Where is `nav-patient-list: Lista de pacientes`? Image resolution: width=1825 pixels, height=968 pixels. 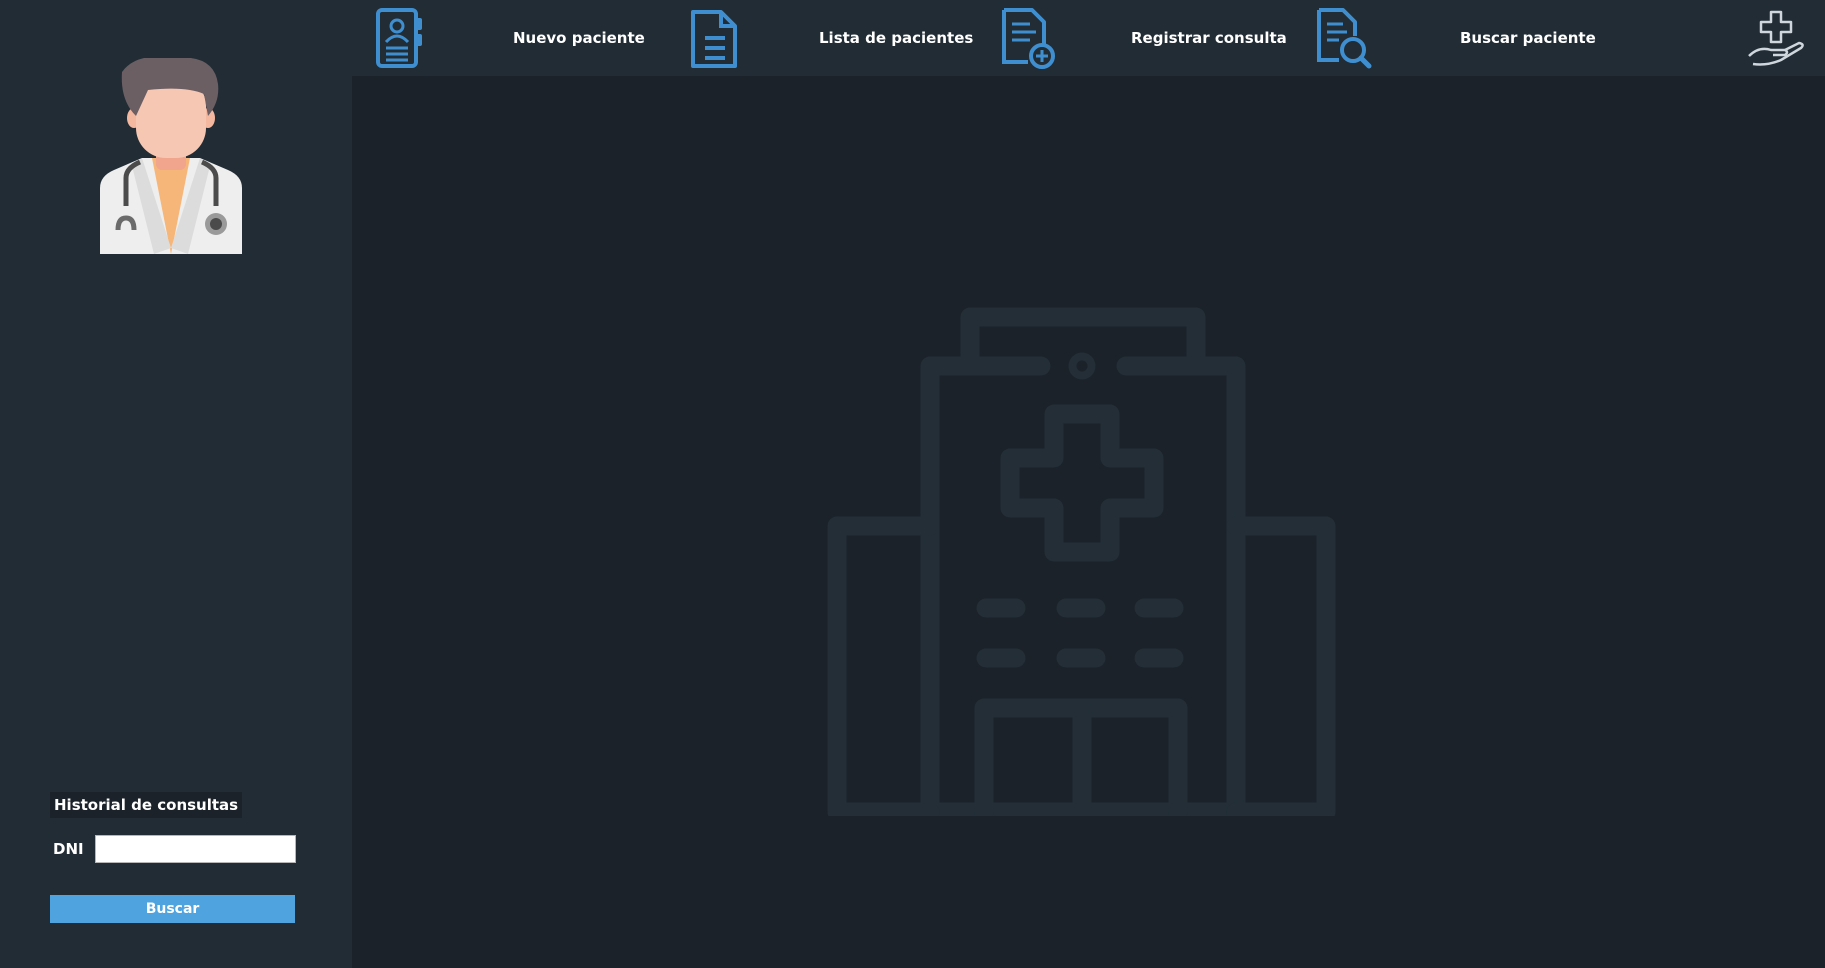 nav-patient-list: Lista de pacientes is located at coordinates (896, 38).